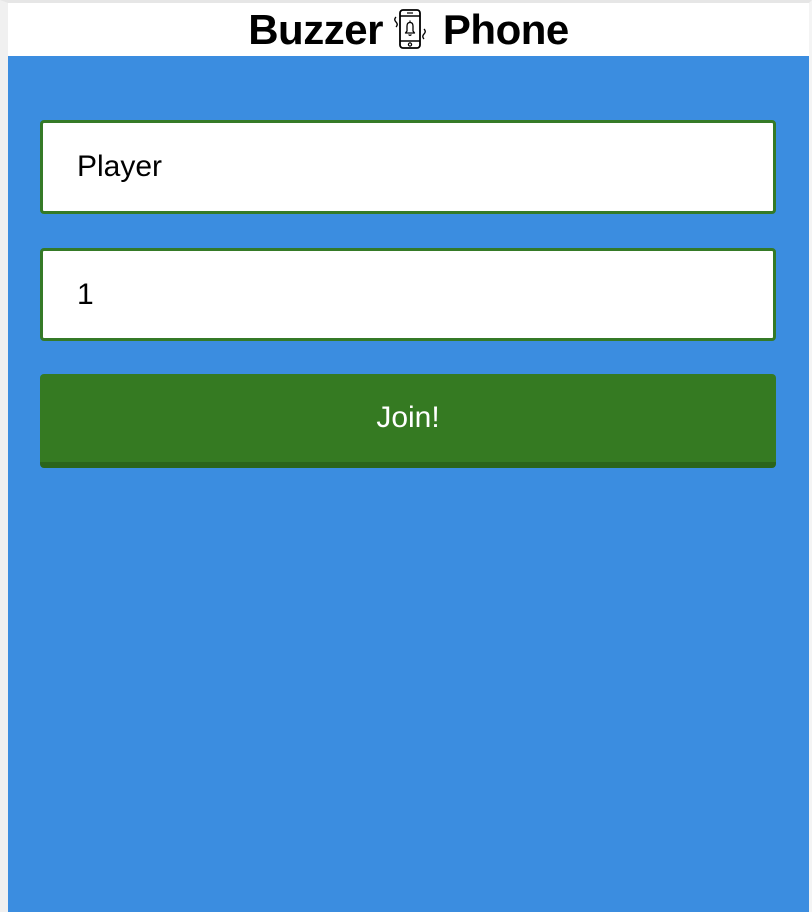  I want to click on vibrating-phone-bell-icon, so click(411, 30).